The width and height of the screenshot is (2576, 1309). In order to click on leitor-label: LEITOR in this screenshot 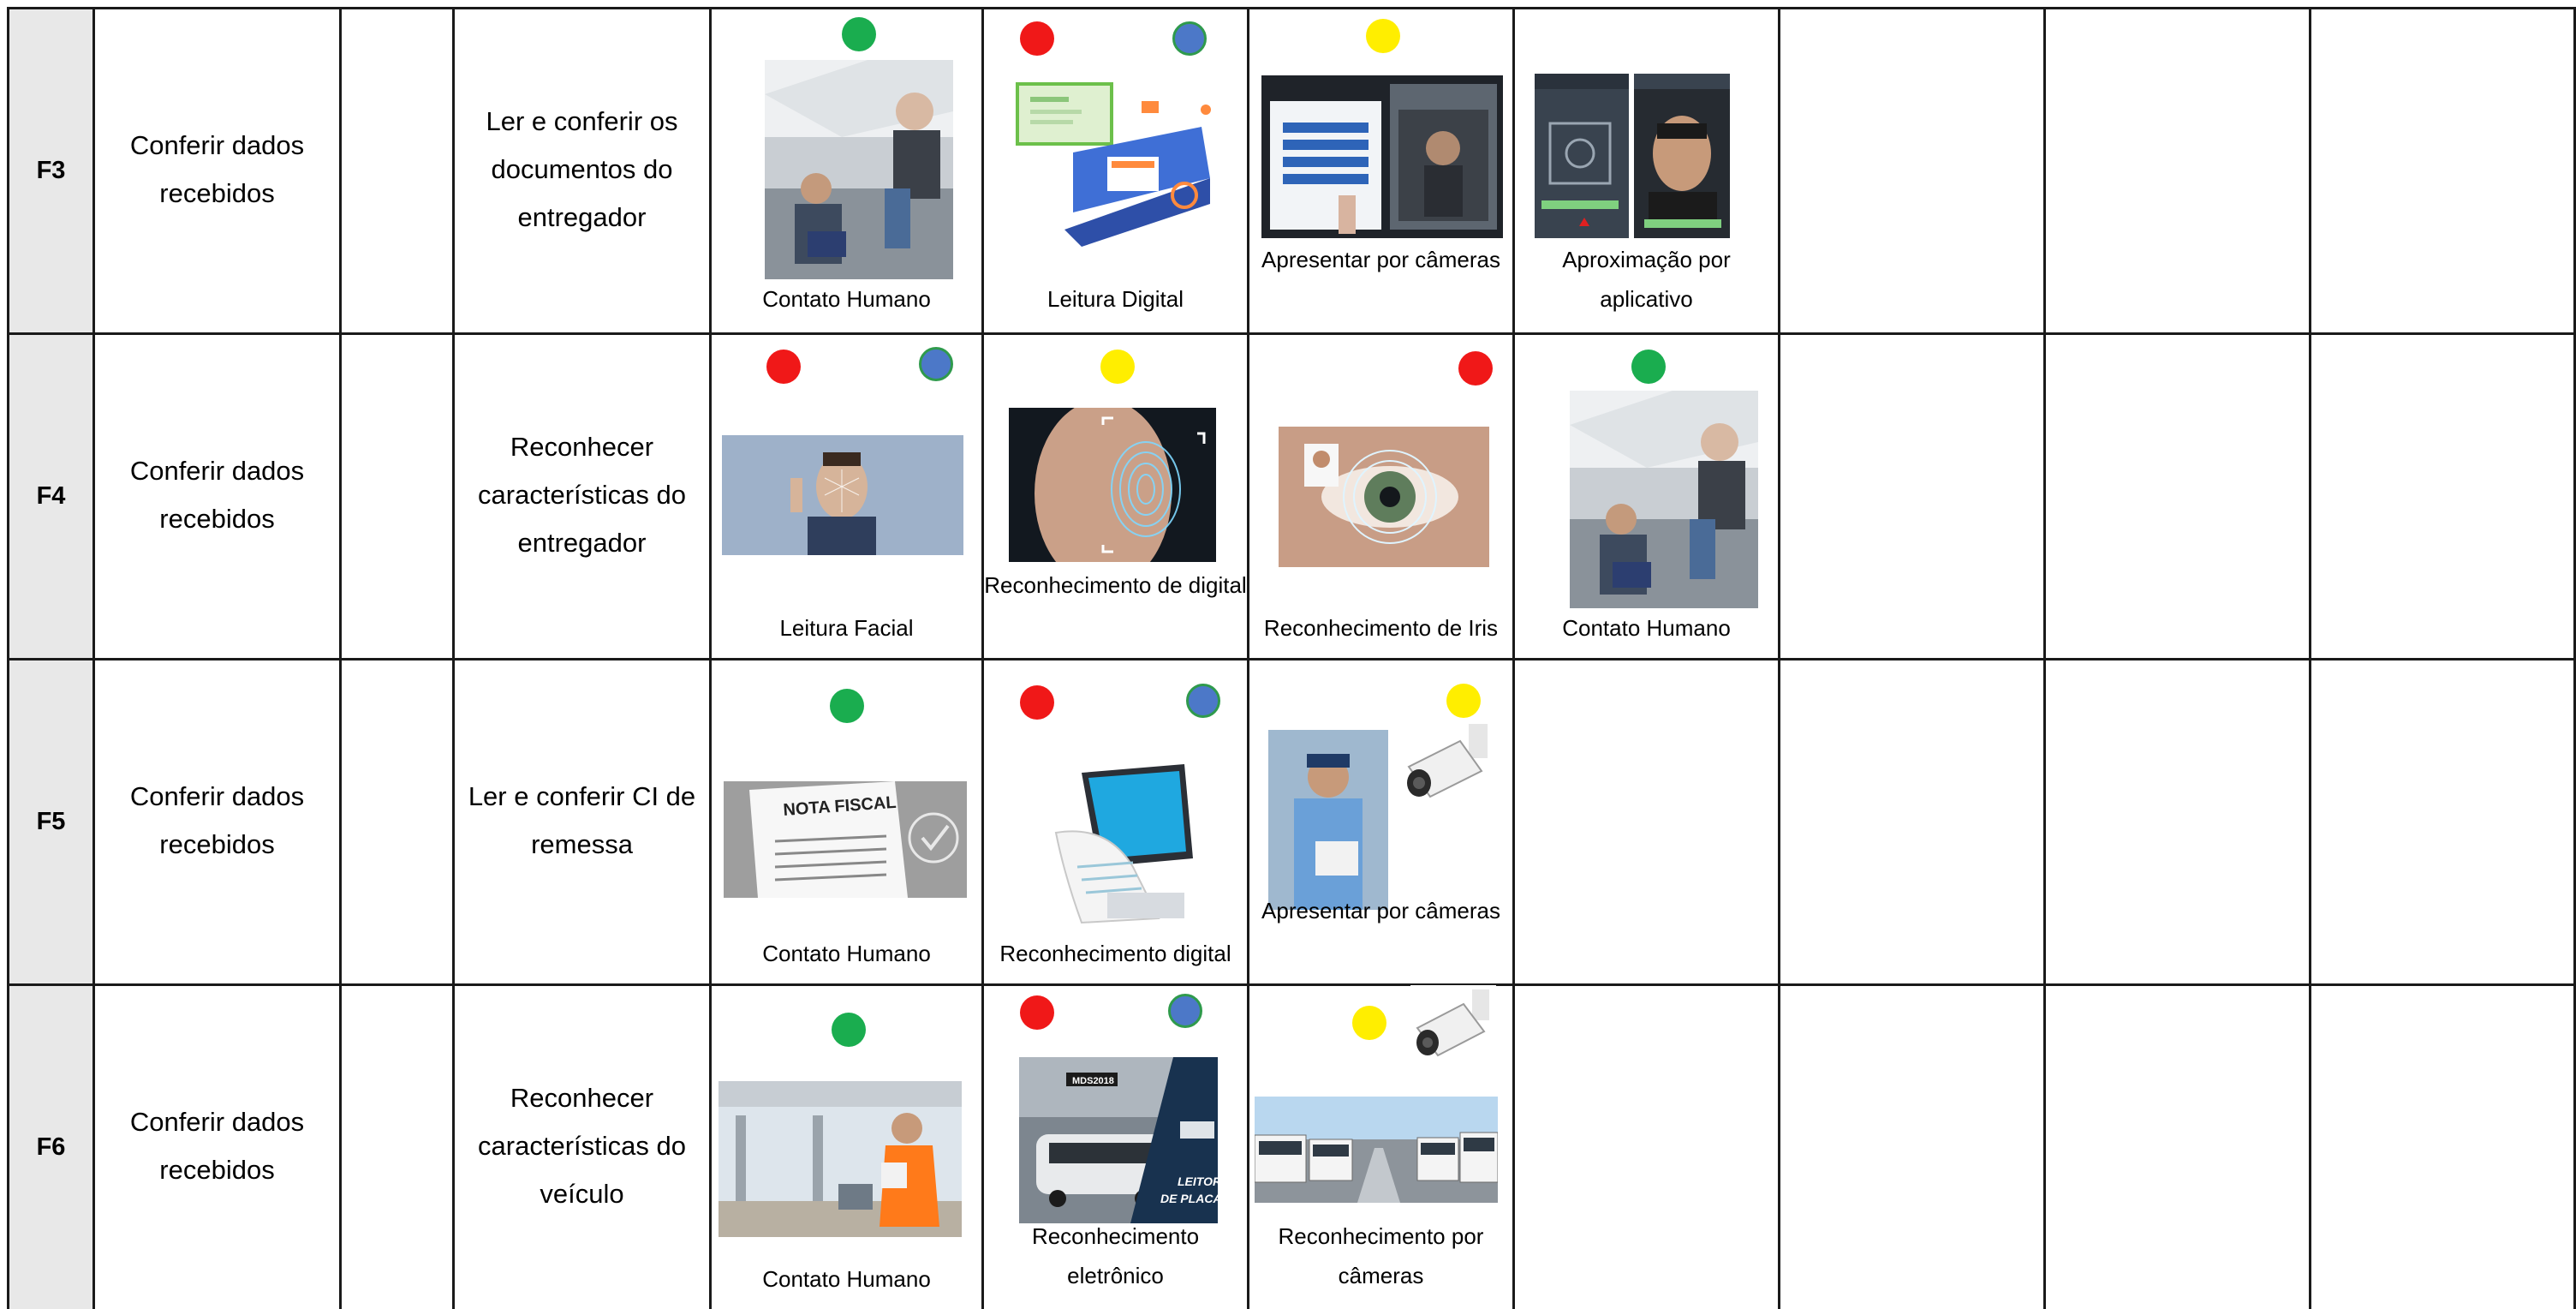, I will do `click(1198, 1181)`.